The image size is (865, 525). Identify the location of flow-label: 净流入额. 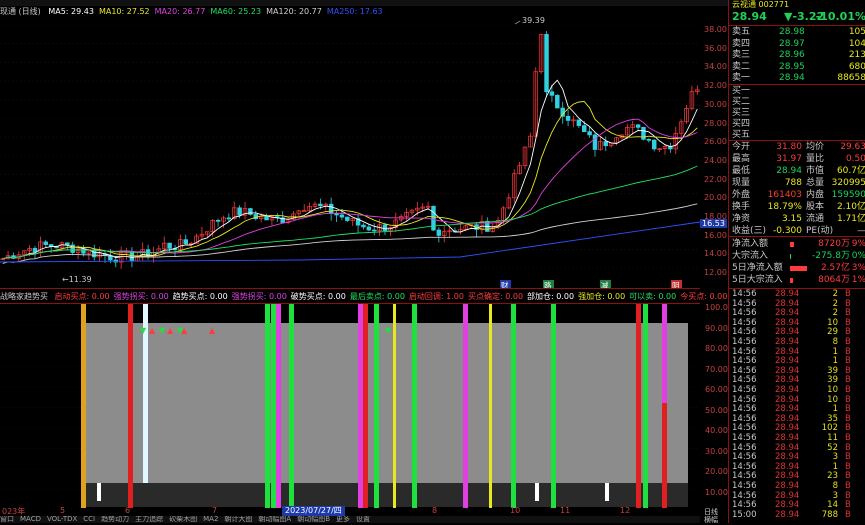
(750, 244).